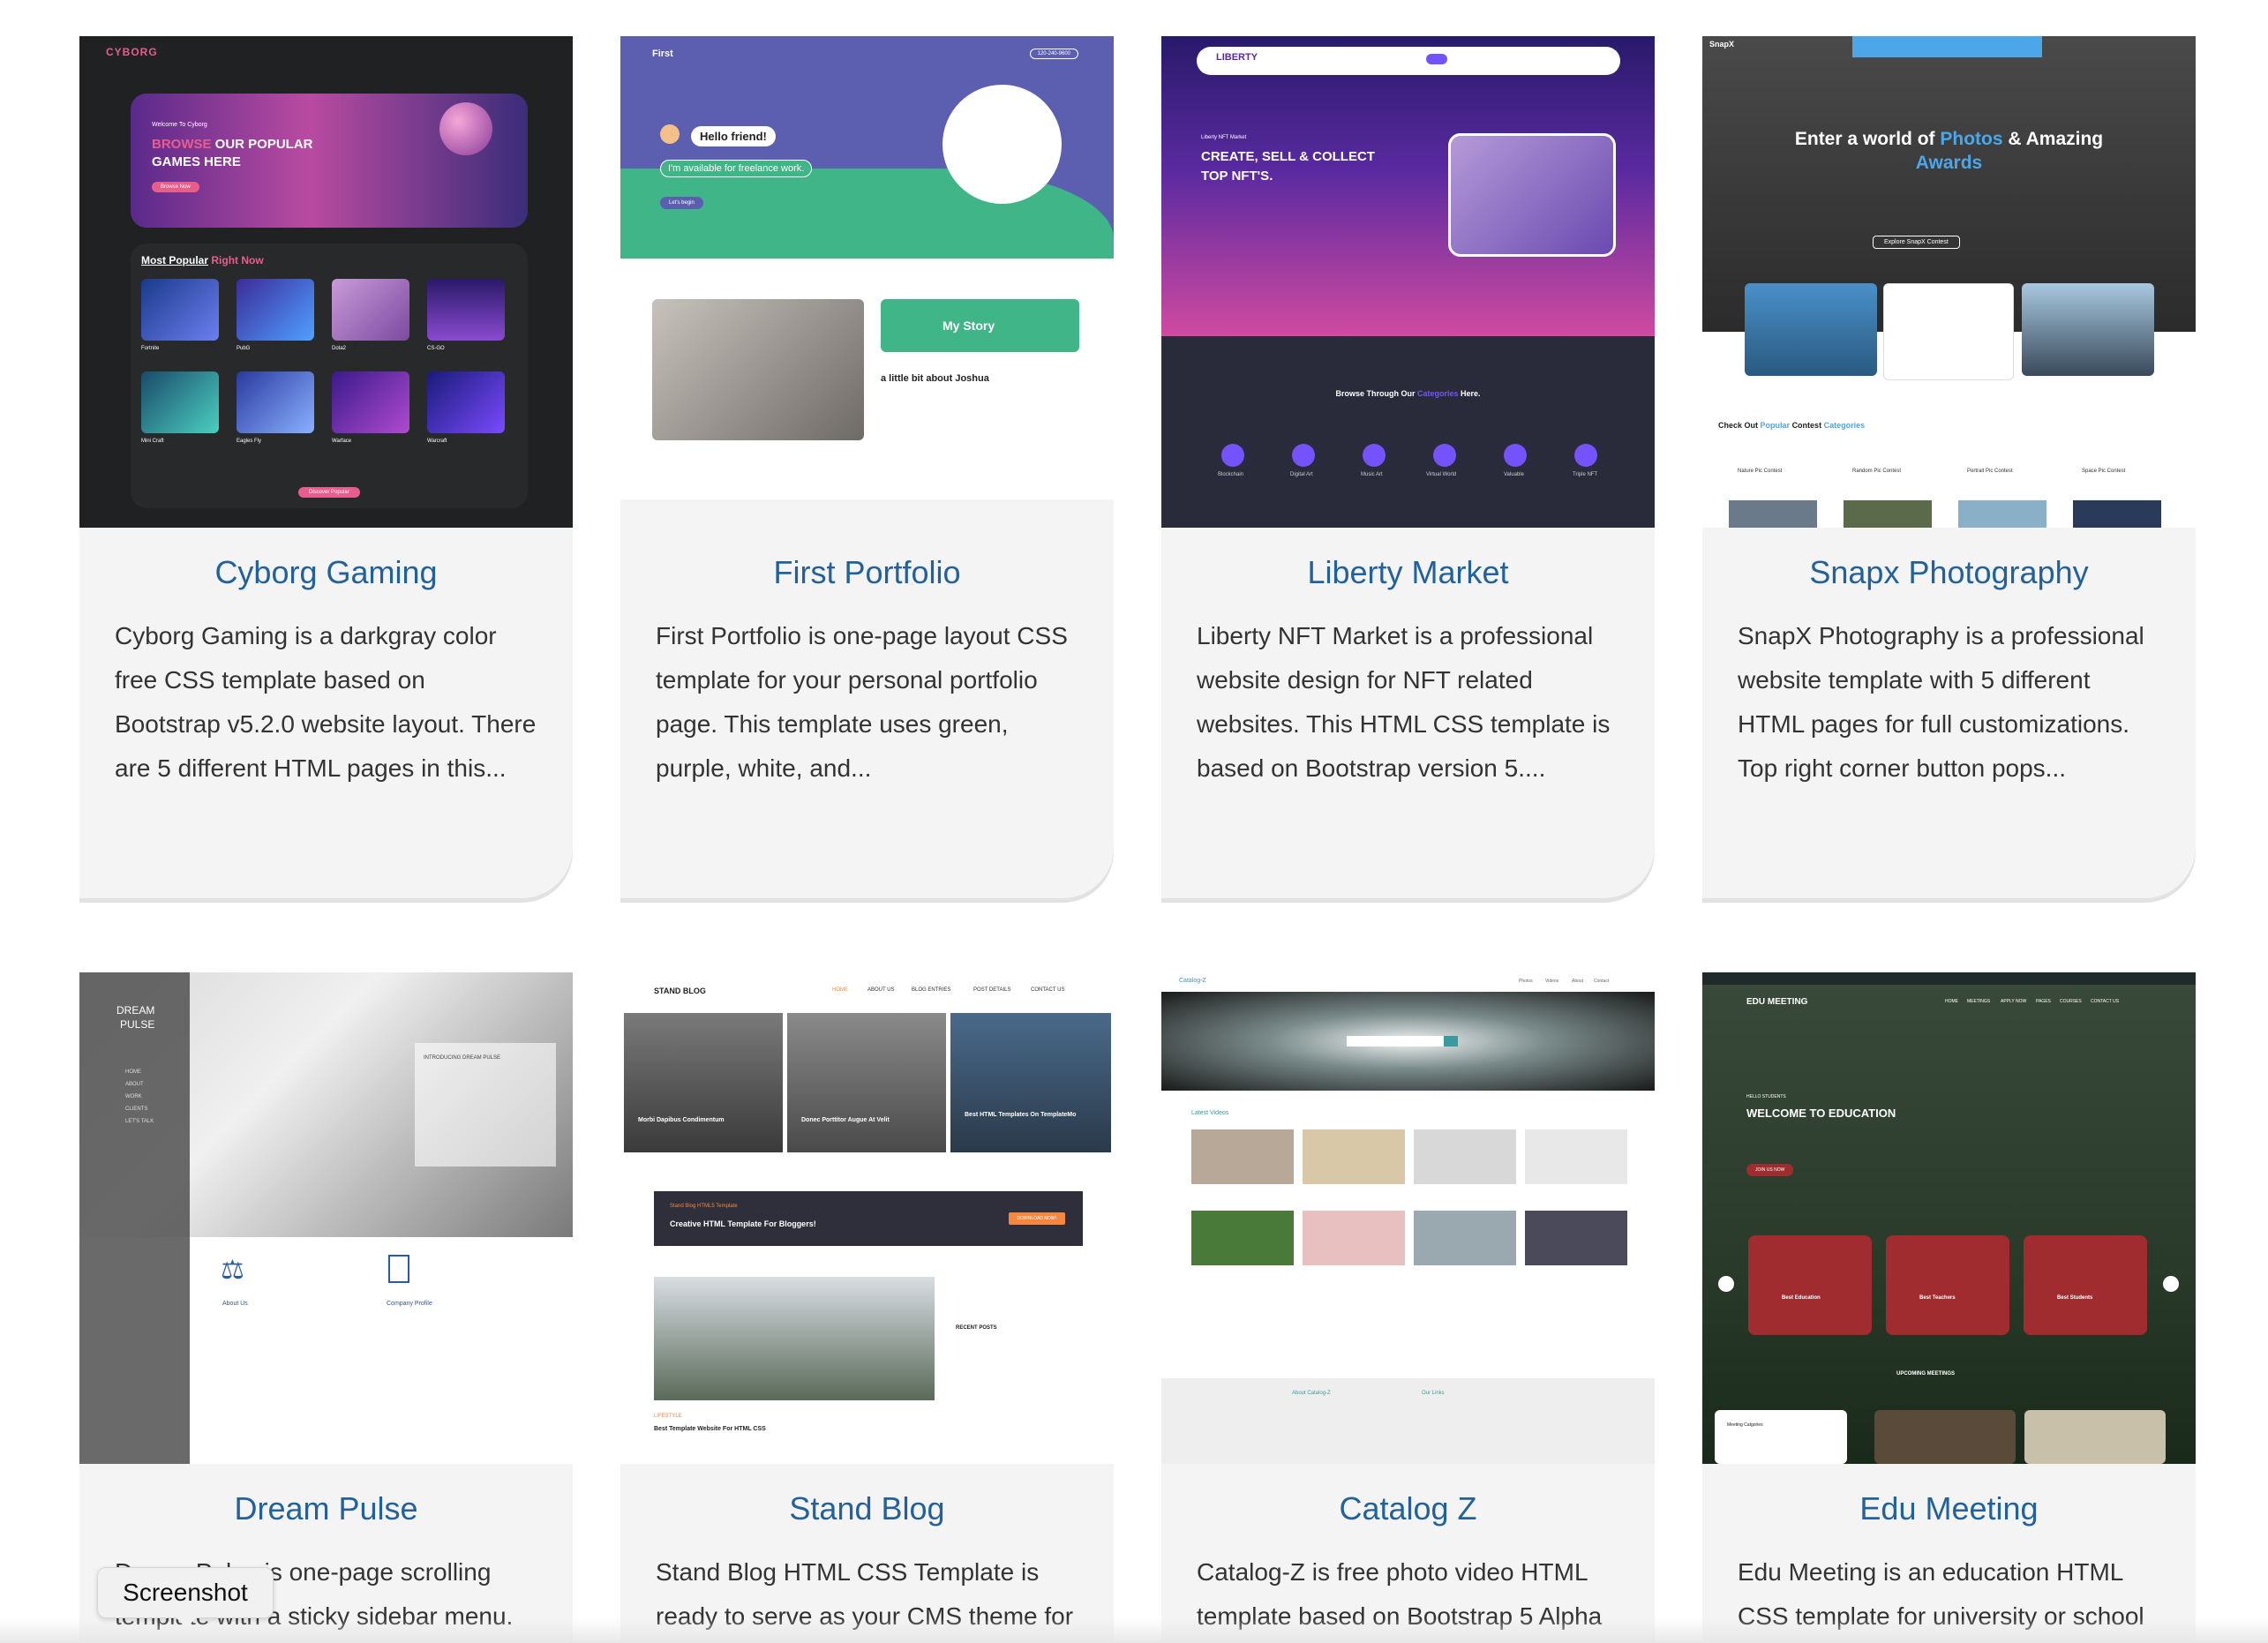 The height and width of the screenshot is (1643, 2268). I want to click on stand-slide: Best HTML Templates On TemplateMo, so click(1030, 1082).